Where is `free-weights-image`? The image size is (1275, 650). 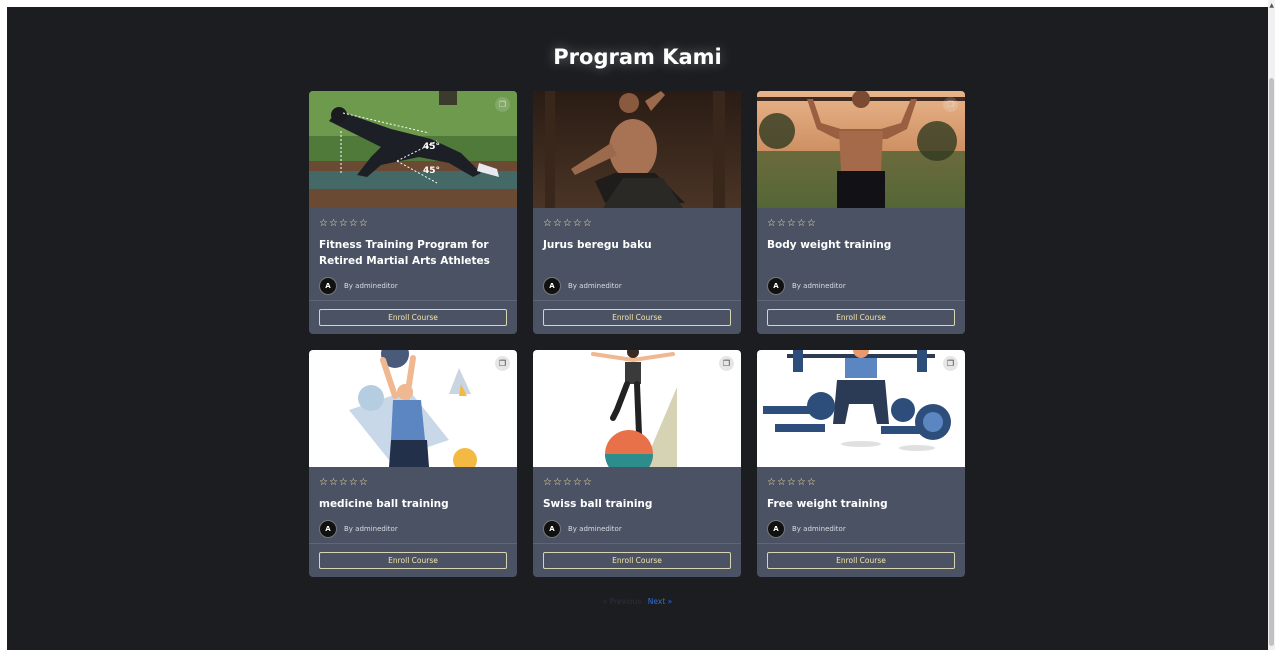
free-weights-image is located at coordinates (861, 408).